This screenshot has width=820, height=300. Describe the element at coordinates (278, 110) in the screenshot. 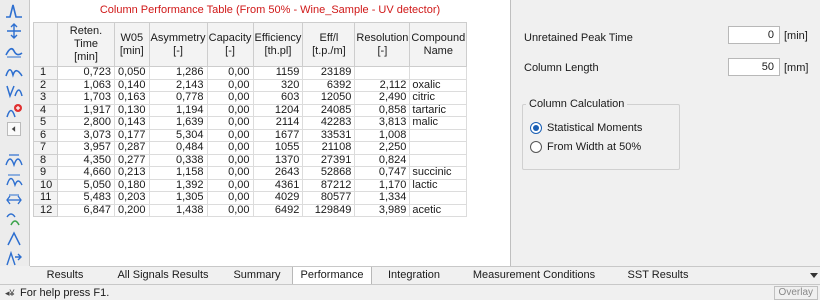

I see `table-cell: 1204` at that location.